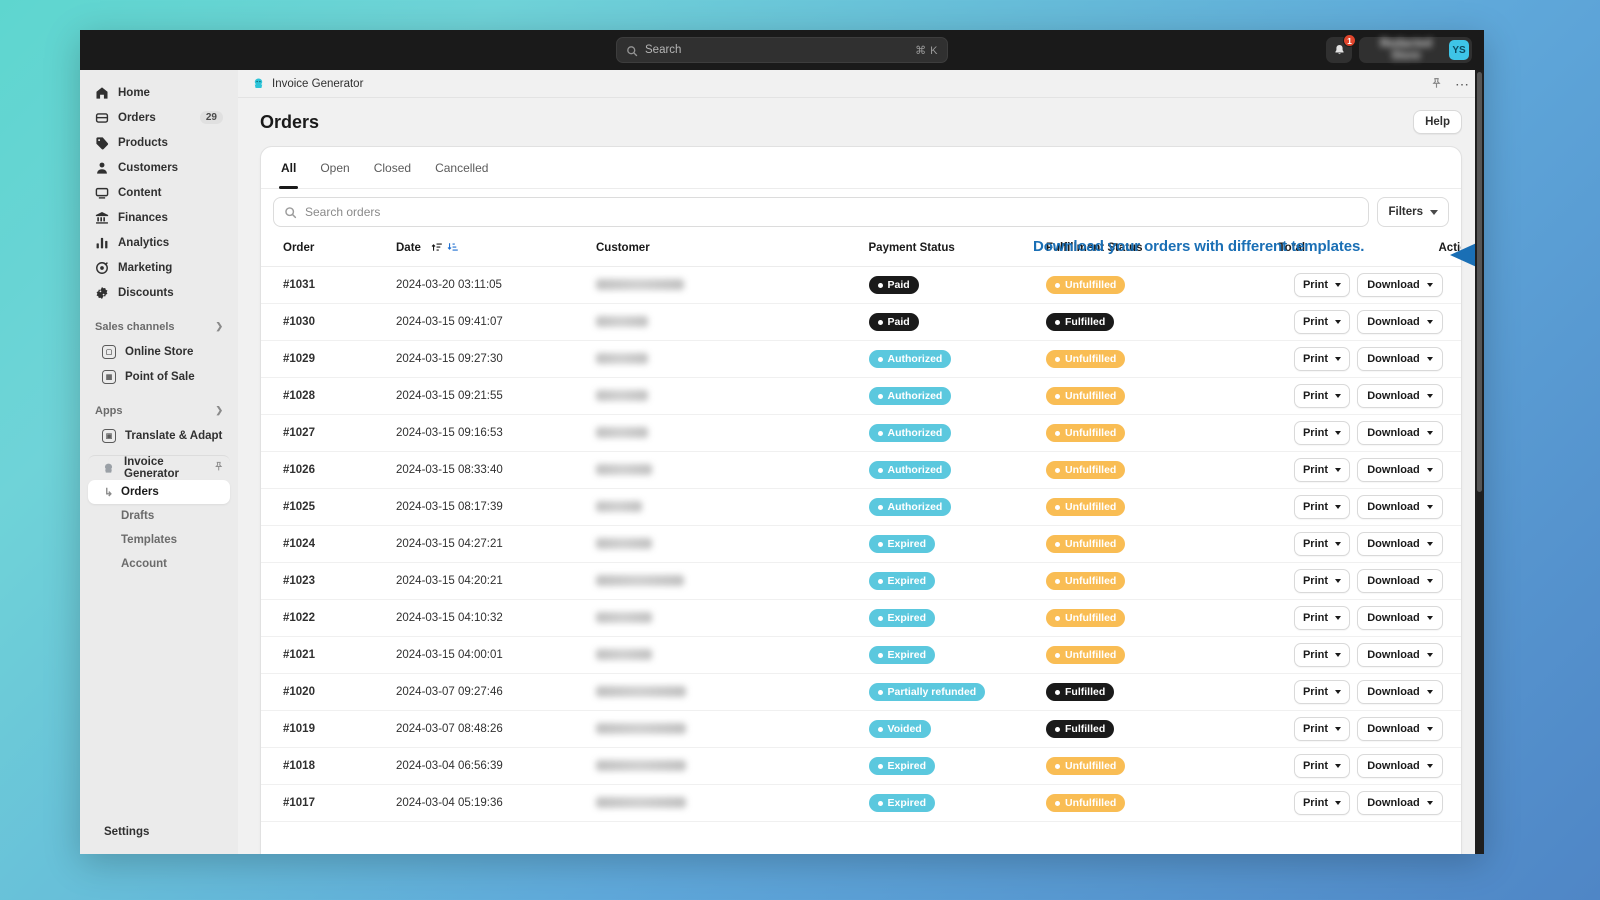  Describe the element at coordinates (328, 803) in the screenshot. I see `cell-order: #1017` at that location.